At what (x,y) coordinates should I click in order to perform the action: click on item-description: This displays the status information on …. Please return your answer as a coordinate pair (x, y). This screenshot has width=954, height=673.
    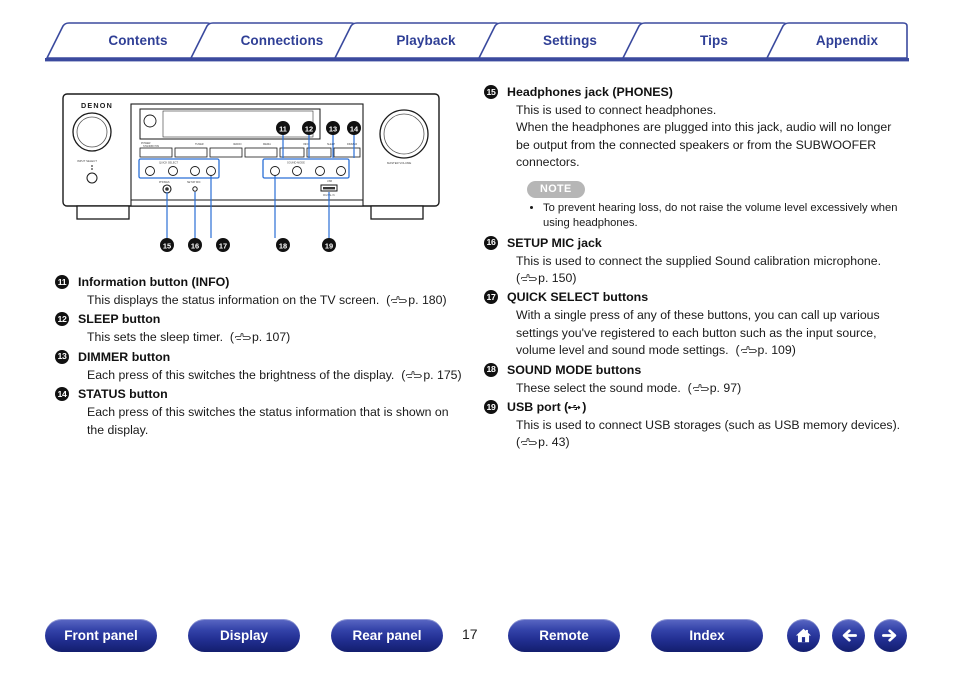
    Looking at the image, I should click on (271, 300).